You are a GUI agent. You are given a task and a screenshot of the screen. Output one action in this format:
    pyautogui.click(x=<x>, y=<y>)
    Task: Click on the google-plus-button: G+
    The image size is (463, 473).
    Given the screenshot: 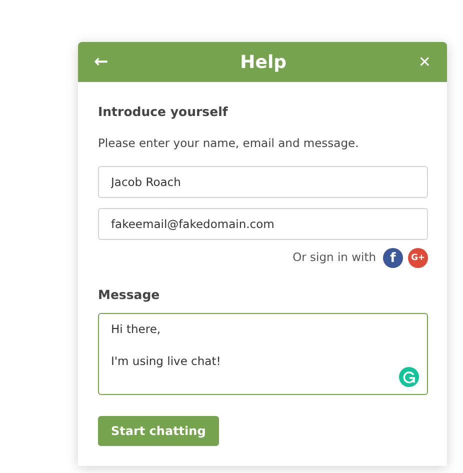 What is the action you would take?
    pyautogui.click(x=418, y=258)
    